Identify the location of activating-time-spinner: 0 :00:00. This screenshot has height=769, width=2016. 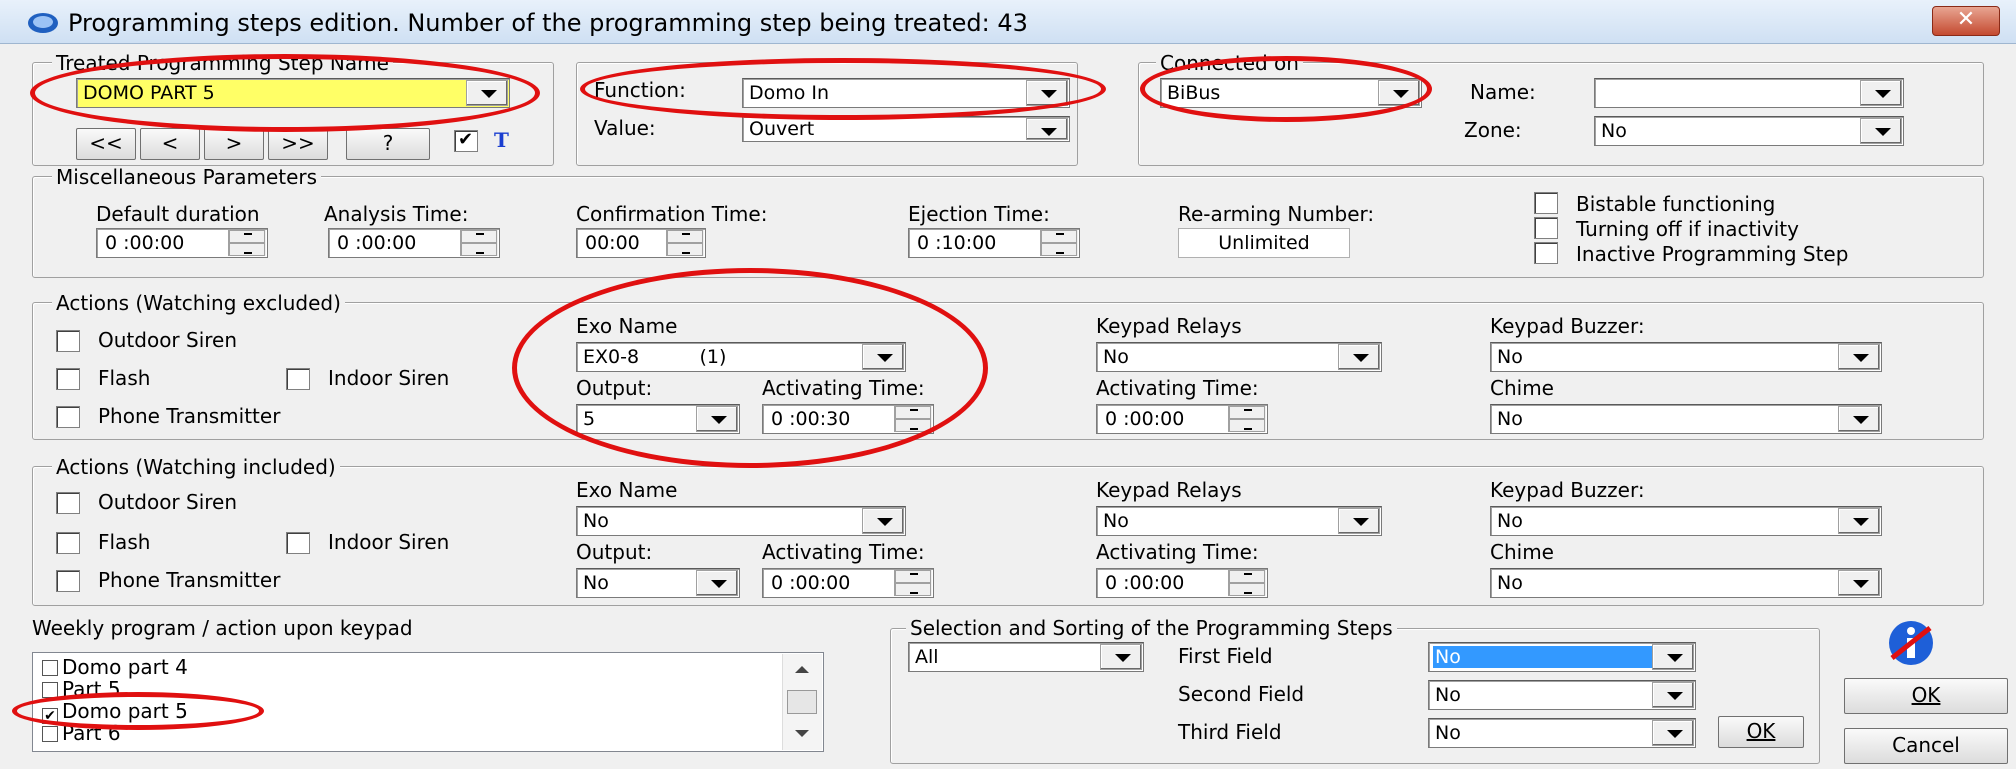
(848, 583).